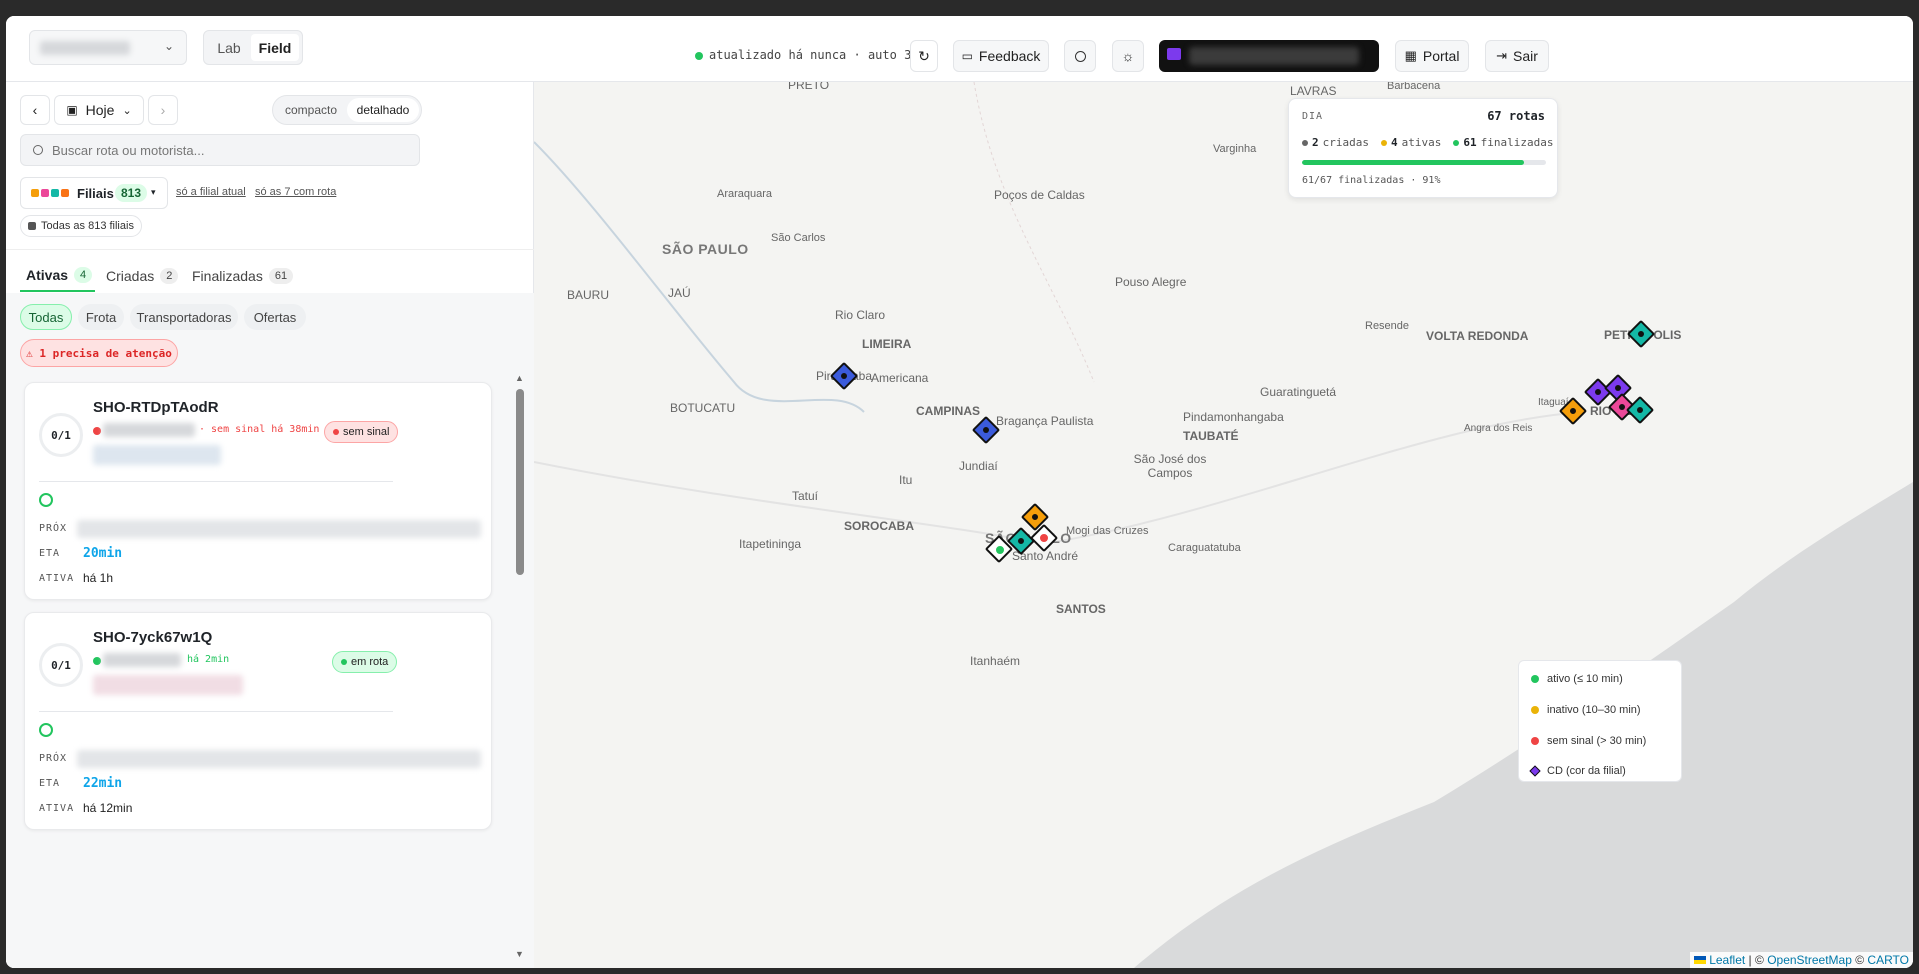 Image resolution: width=1919 pixels, height=974 pixels. What do you see at coordinates (295, 192) in the screenshot?
I see `link-branches-with-route: só as 7 com rota` at bounding box center [295, 192].